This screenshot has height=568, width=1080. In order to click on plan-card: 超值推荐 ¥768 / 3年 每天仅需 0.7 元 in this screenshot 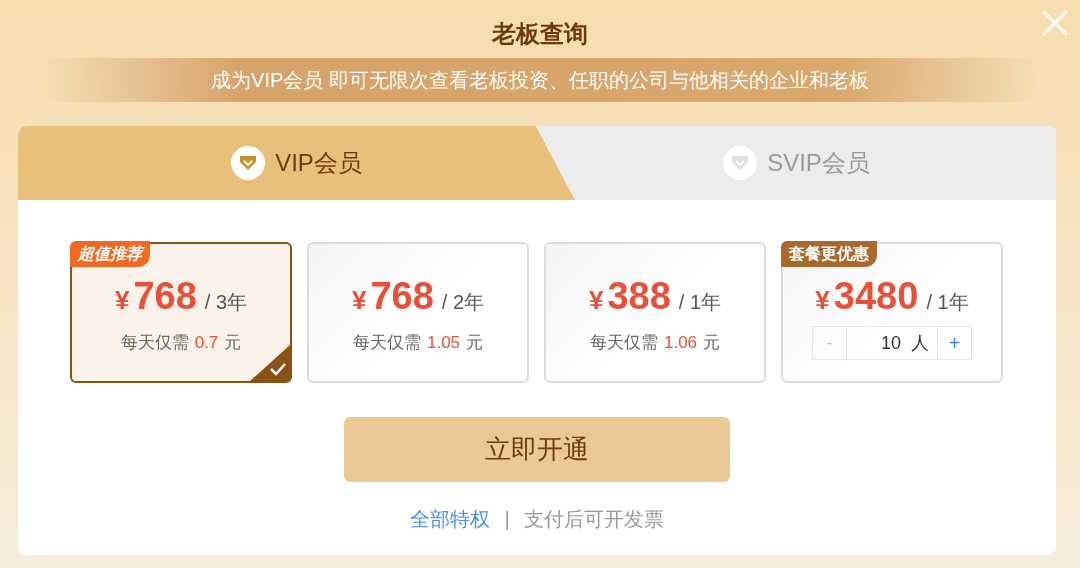, I will do `click(181, 312)`.